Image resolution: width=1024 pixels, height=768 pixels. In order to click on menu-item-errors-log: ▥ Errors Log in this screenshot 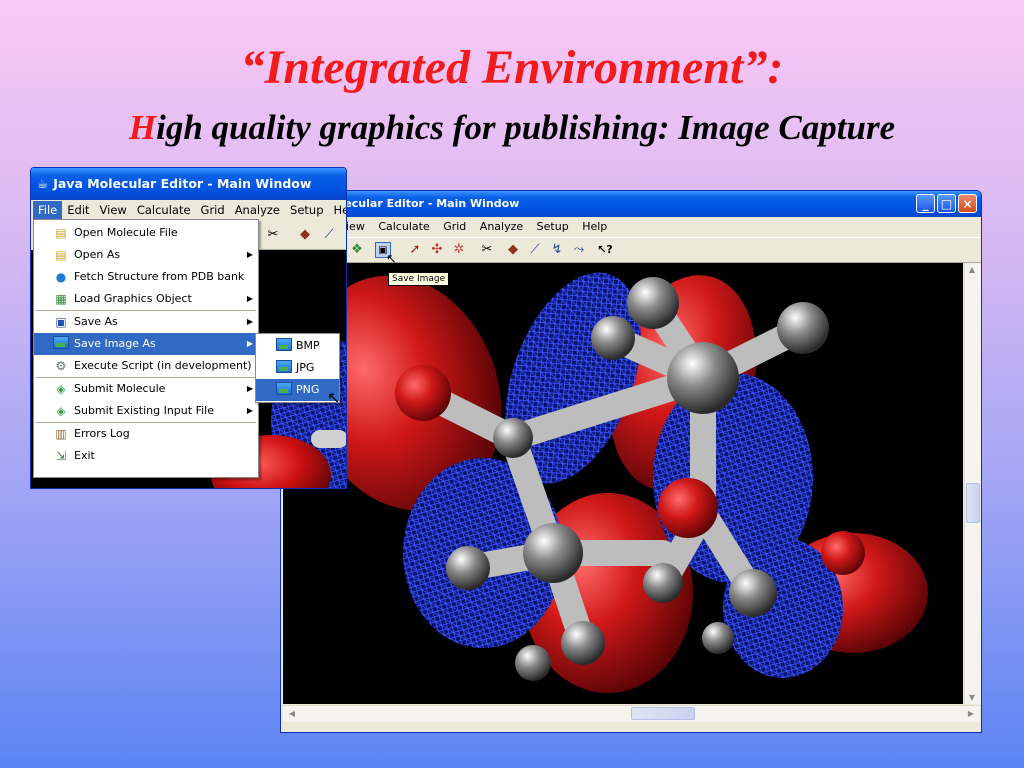, I will do `click(146, 434)`.